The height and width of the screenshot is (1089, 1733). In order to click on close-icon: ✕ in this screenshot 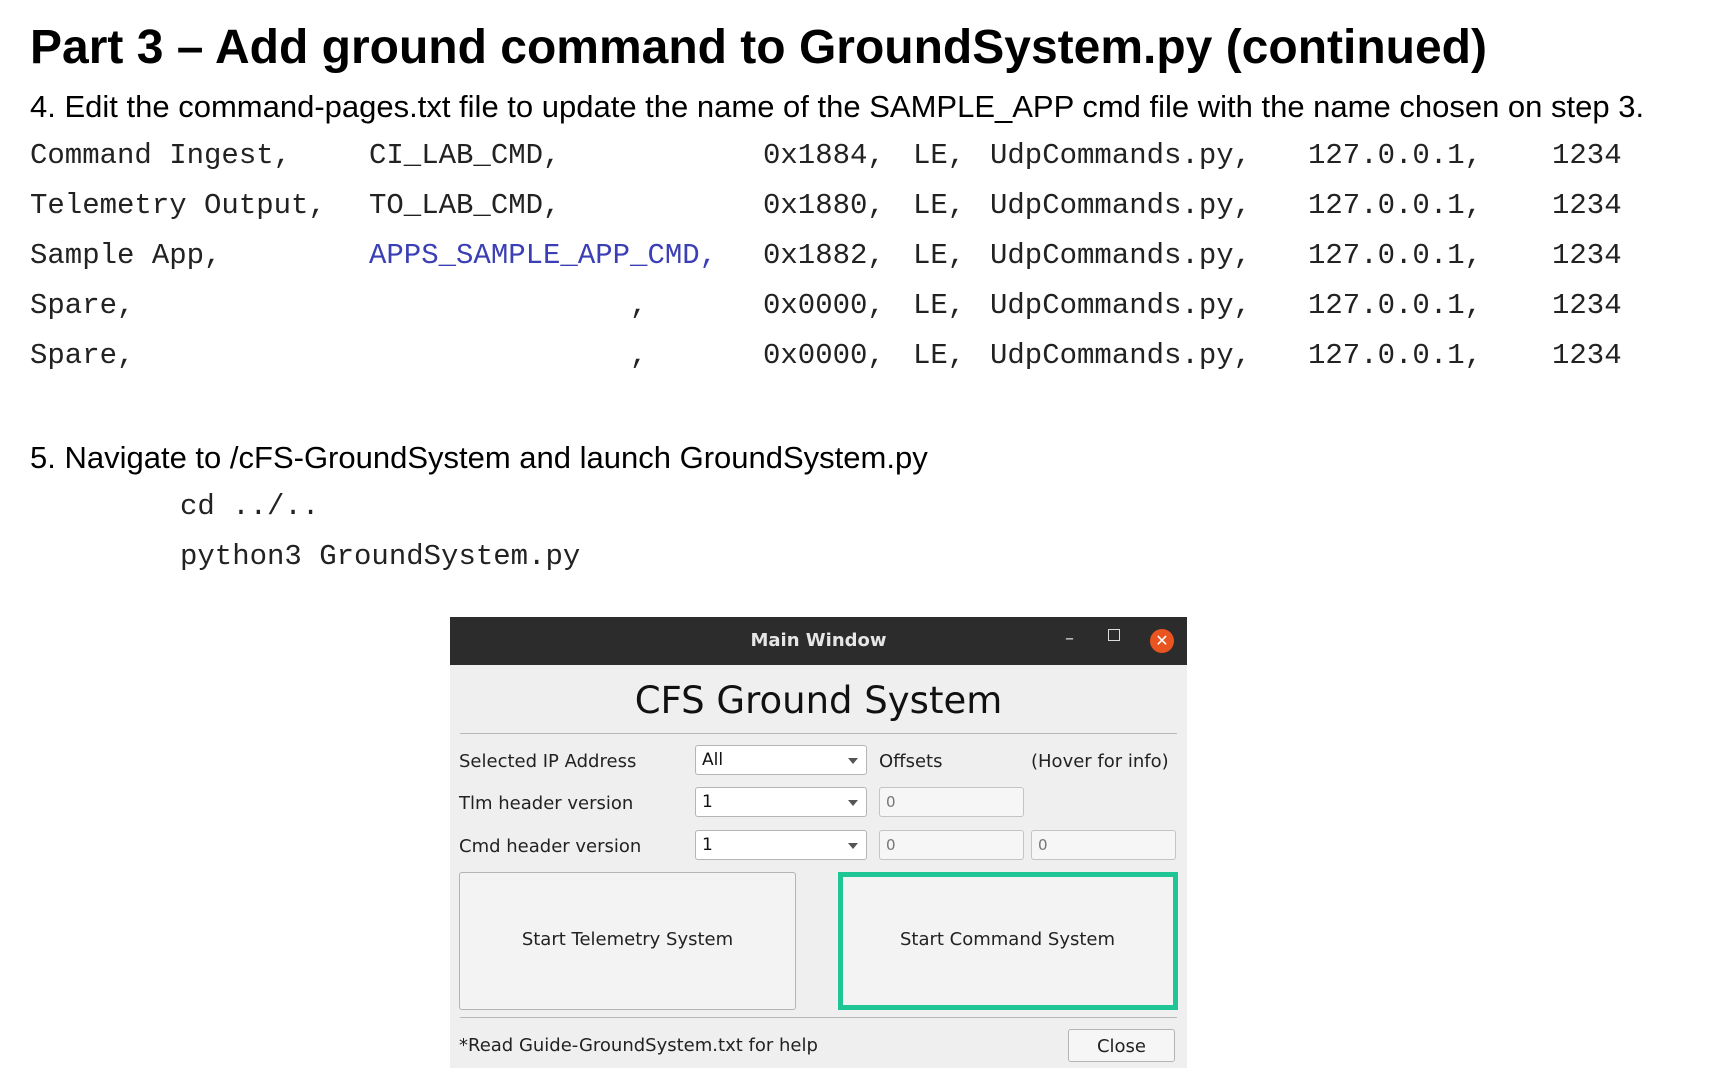, I will do `click(1162, 641)`.